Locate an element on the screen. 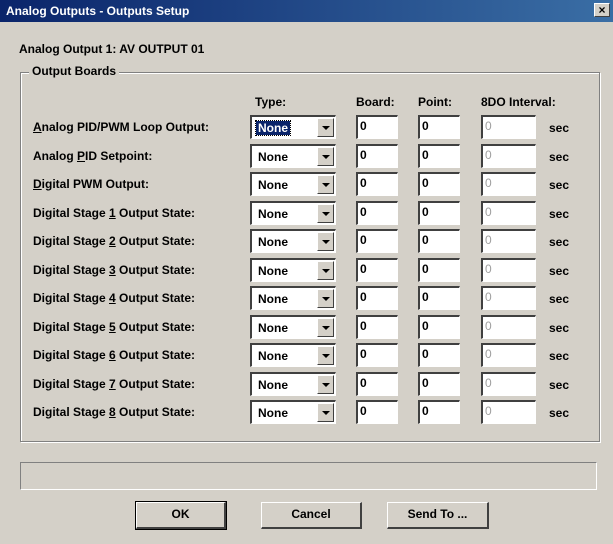 The height and width of the screenshot is (544, 613). close-icon: × is located at coordinates (602, 10).